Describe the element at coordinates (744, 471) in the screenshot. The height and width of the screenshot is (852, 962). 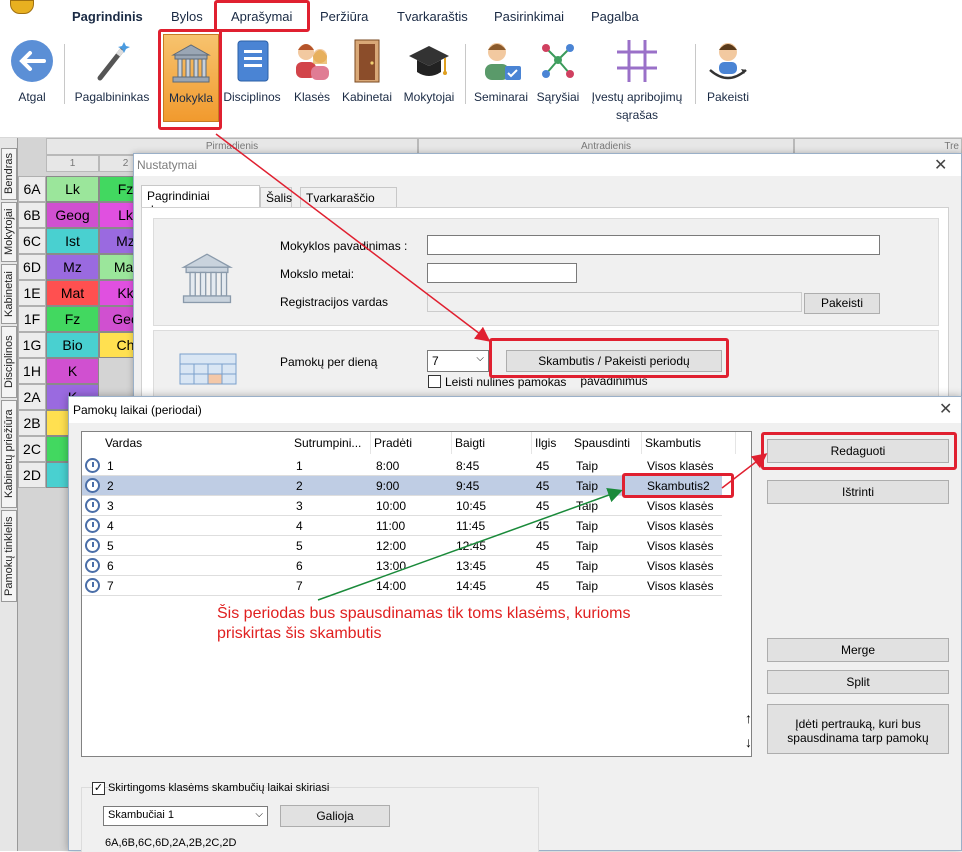
I see `arrow-bell-to-edit` at that location.